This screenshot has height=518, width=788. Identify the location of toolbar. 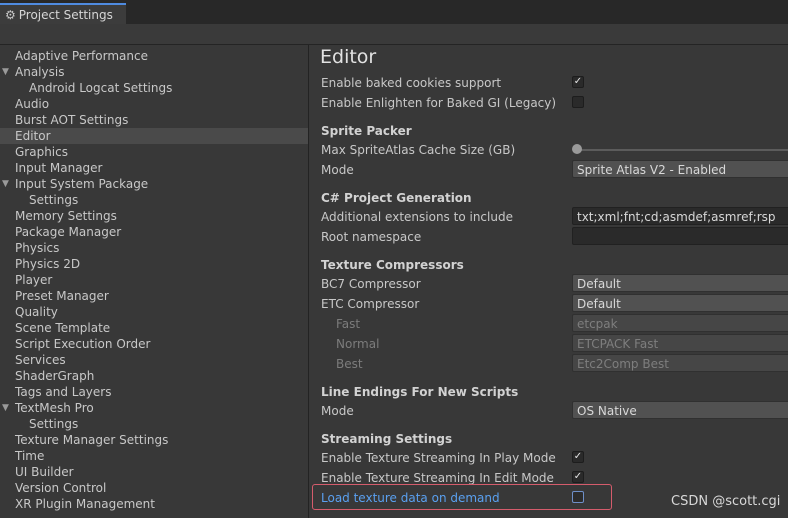
(394, 34).